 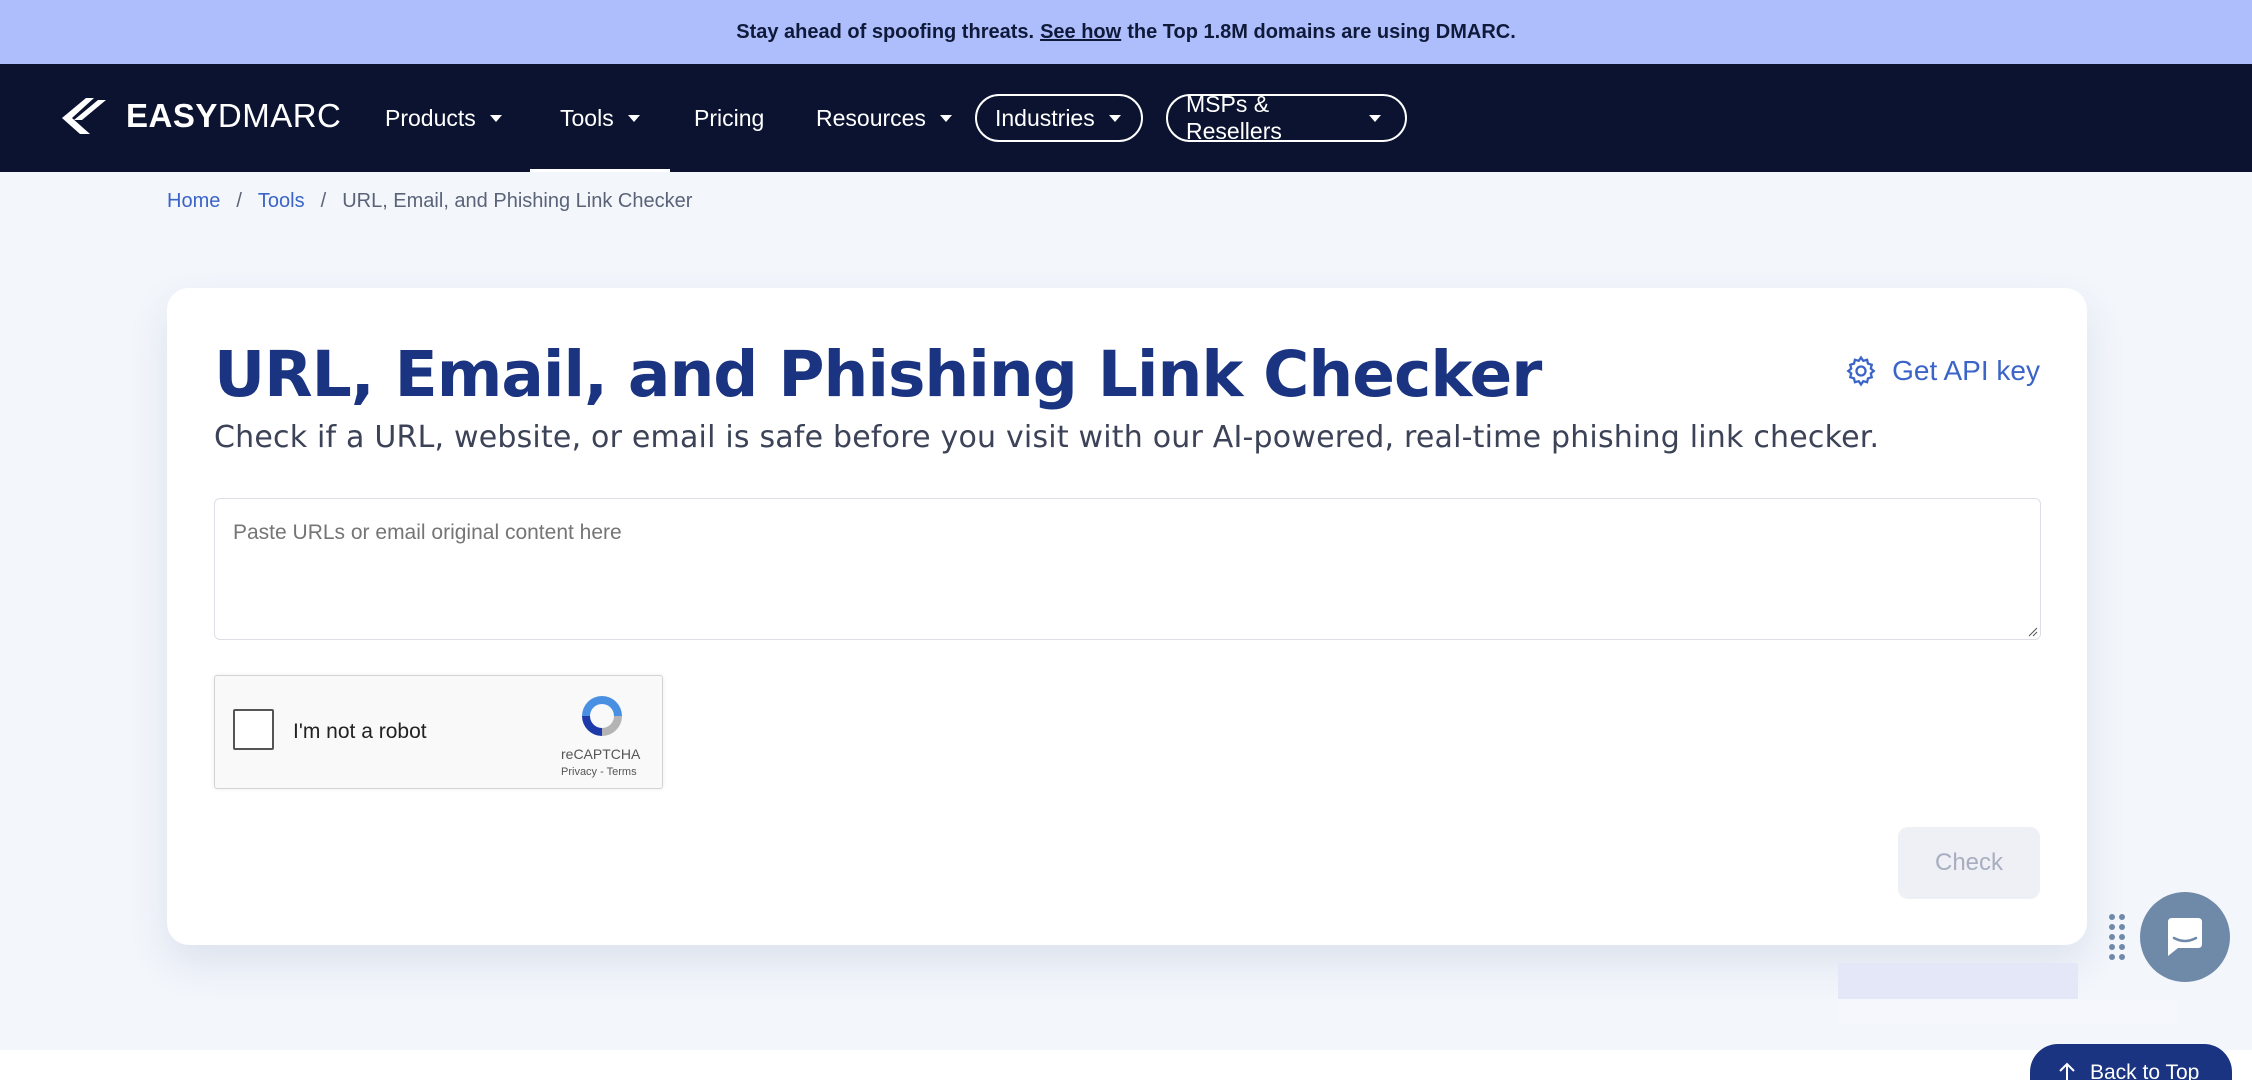 I want to click on nav-msps-label: MSPs & Resellers, so click(x=1234, y=117).